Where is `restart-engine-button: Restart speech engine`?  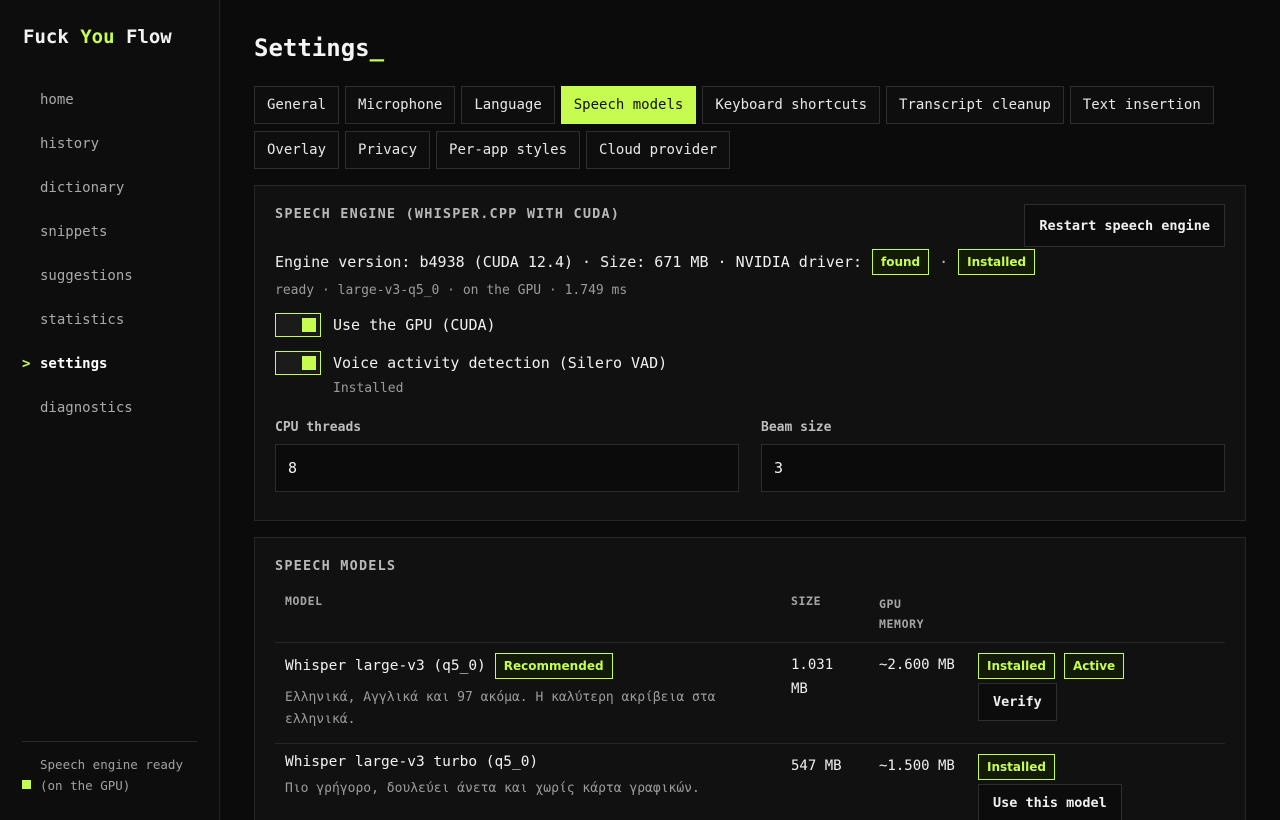 restart-engine-button: Restart speech engine is located at coordinates (1124, 225).